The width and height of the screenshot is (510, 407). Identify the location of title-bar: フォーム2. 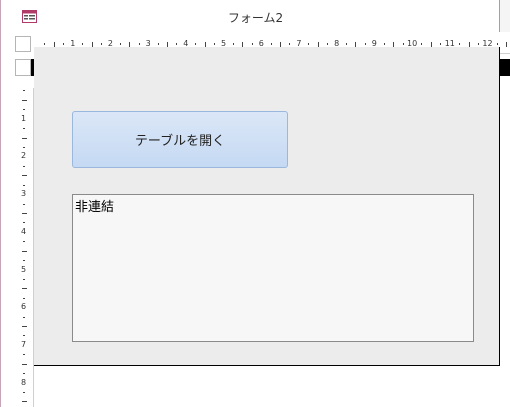
(255, 16).